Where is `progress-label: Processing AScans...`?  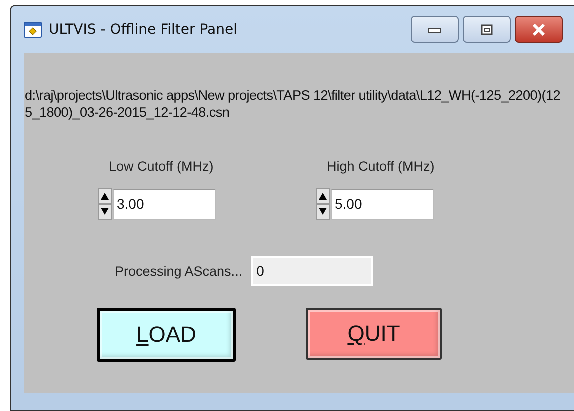 progress-label: Processing AScans... is located at coordinates (179, 271).